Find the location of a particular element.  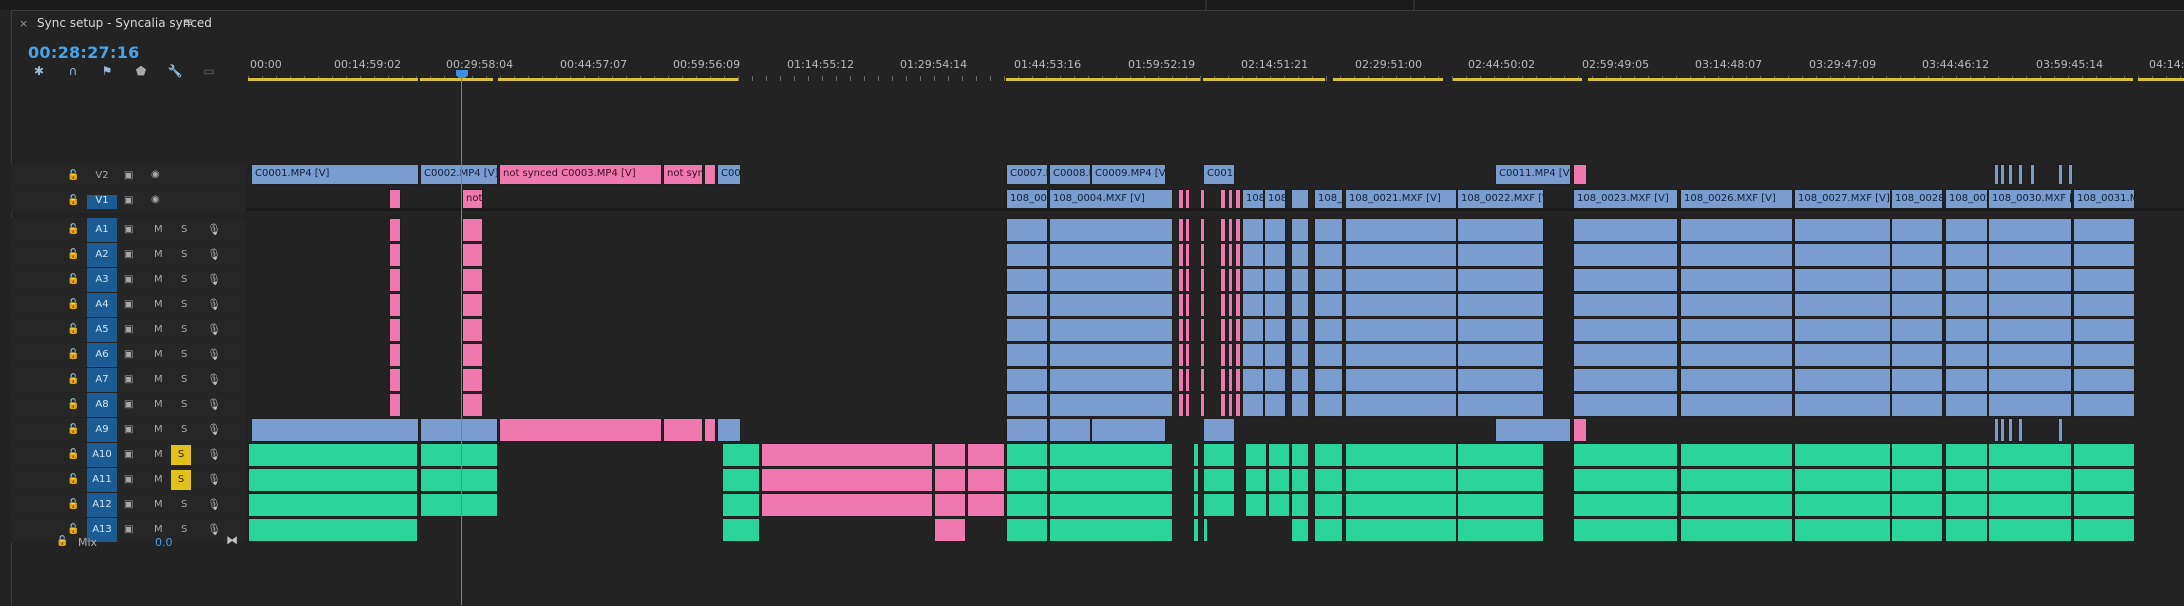

wrench-icon: 🔧 is located at coordinates (175, 72).